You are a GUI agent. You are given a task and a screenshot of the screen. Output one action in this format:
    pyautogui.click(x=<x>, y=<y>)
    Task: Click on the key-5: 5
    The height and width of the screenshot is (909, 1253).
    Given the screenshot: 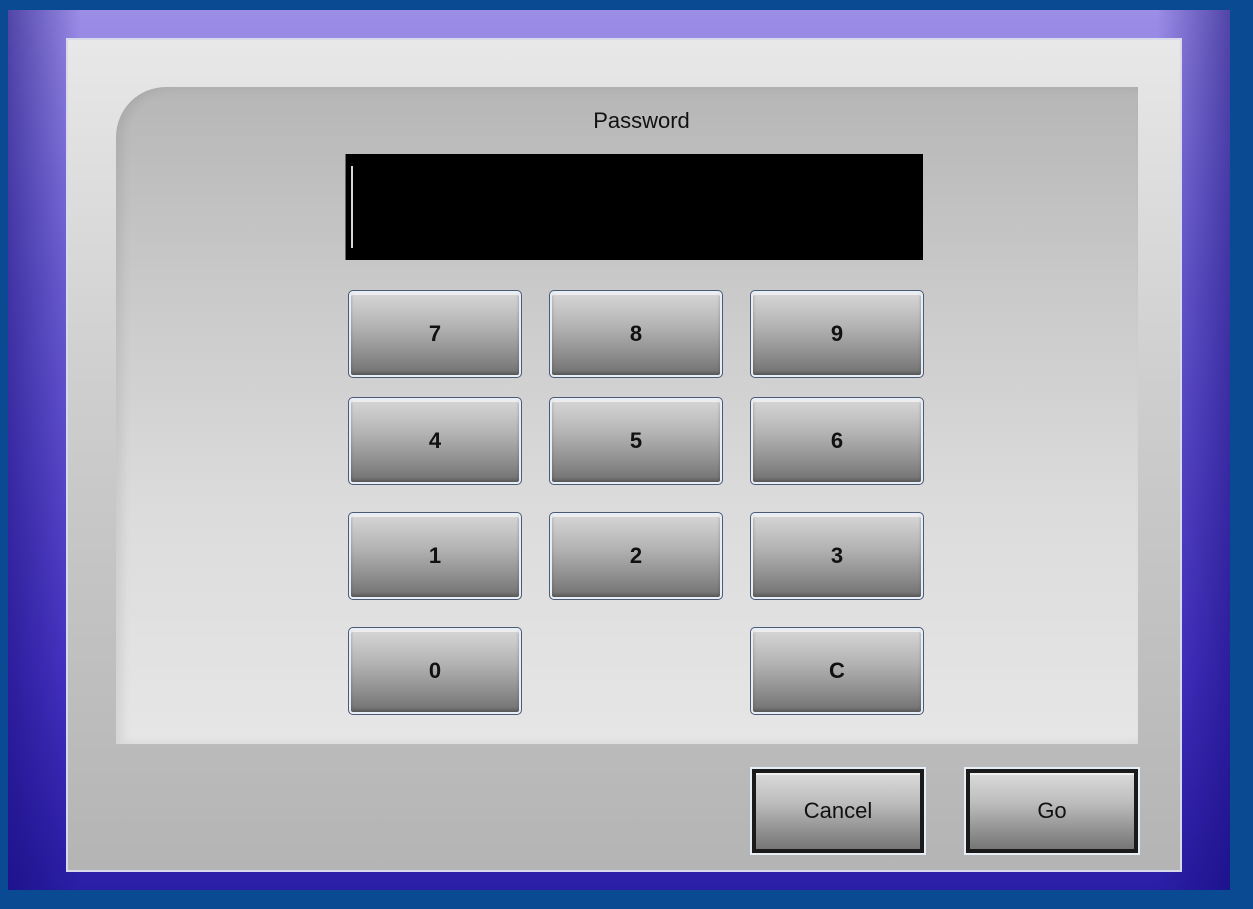 What is the action you would take?
    pyautogui.click(x=636, y=441)
    